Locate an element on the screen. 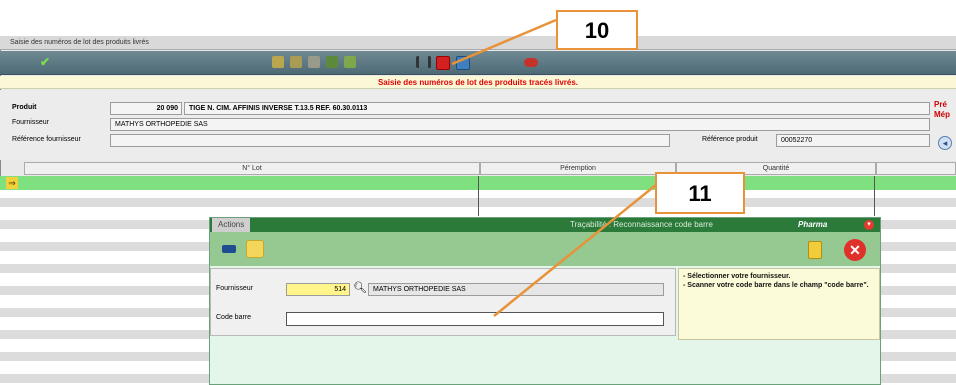  annotation-label-10: 10 is located at coordinates (597, 30).